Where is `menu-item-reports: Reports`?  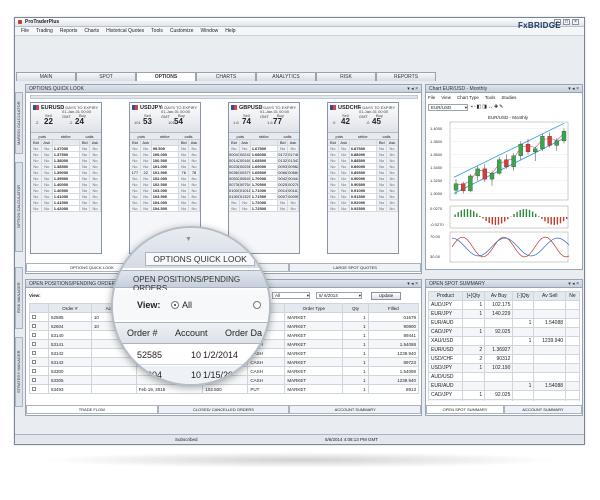
menu-item-reports: Reports is located at coordinates (69, 31).